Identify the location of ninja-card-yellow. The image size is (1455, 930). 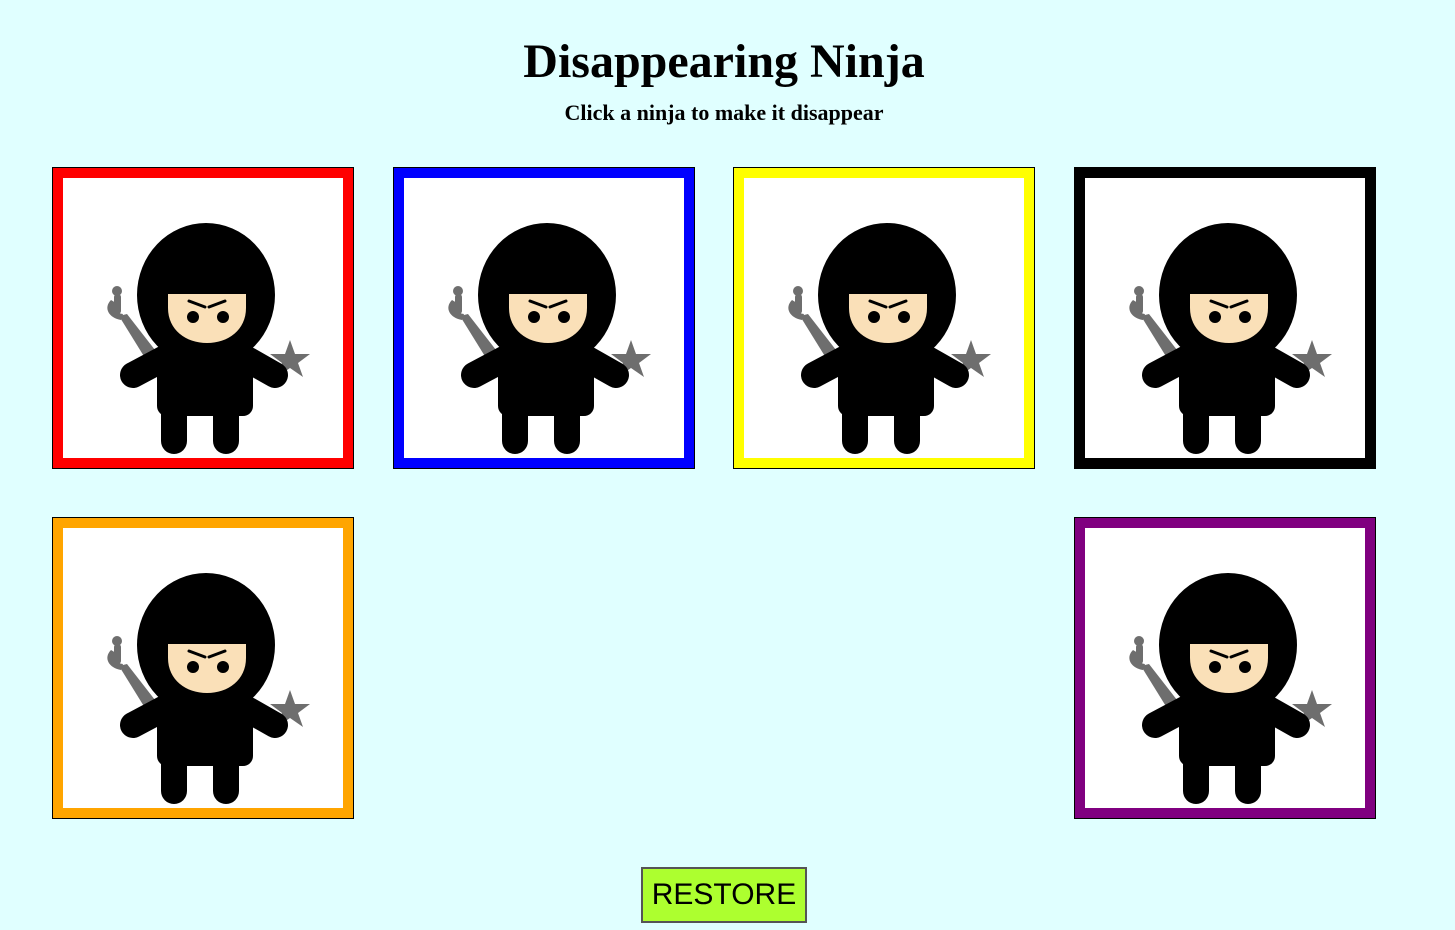
(884, 318).